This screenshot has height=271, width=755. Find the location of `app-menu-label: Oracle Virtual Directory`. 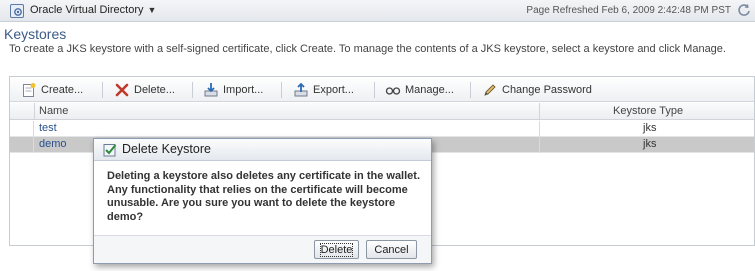

app-menu-label: Oracle Virtual Directory is located at coordinates (87, 10).